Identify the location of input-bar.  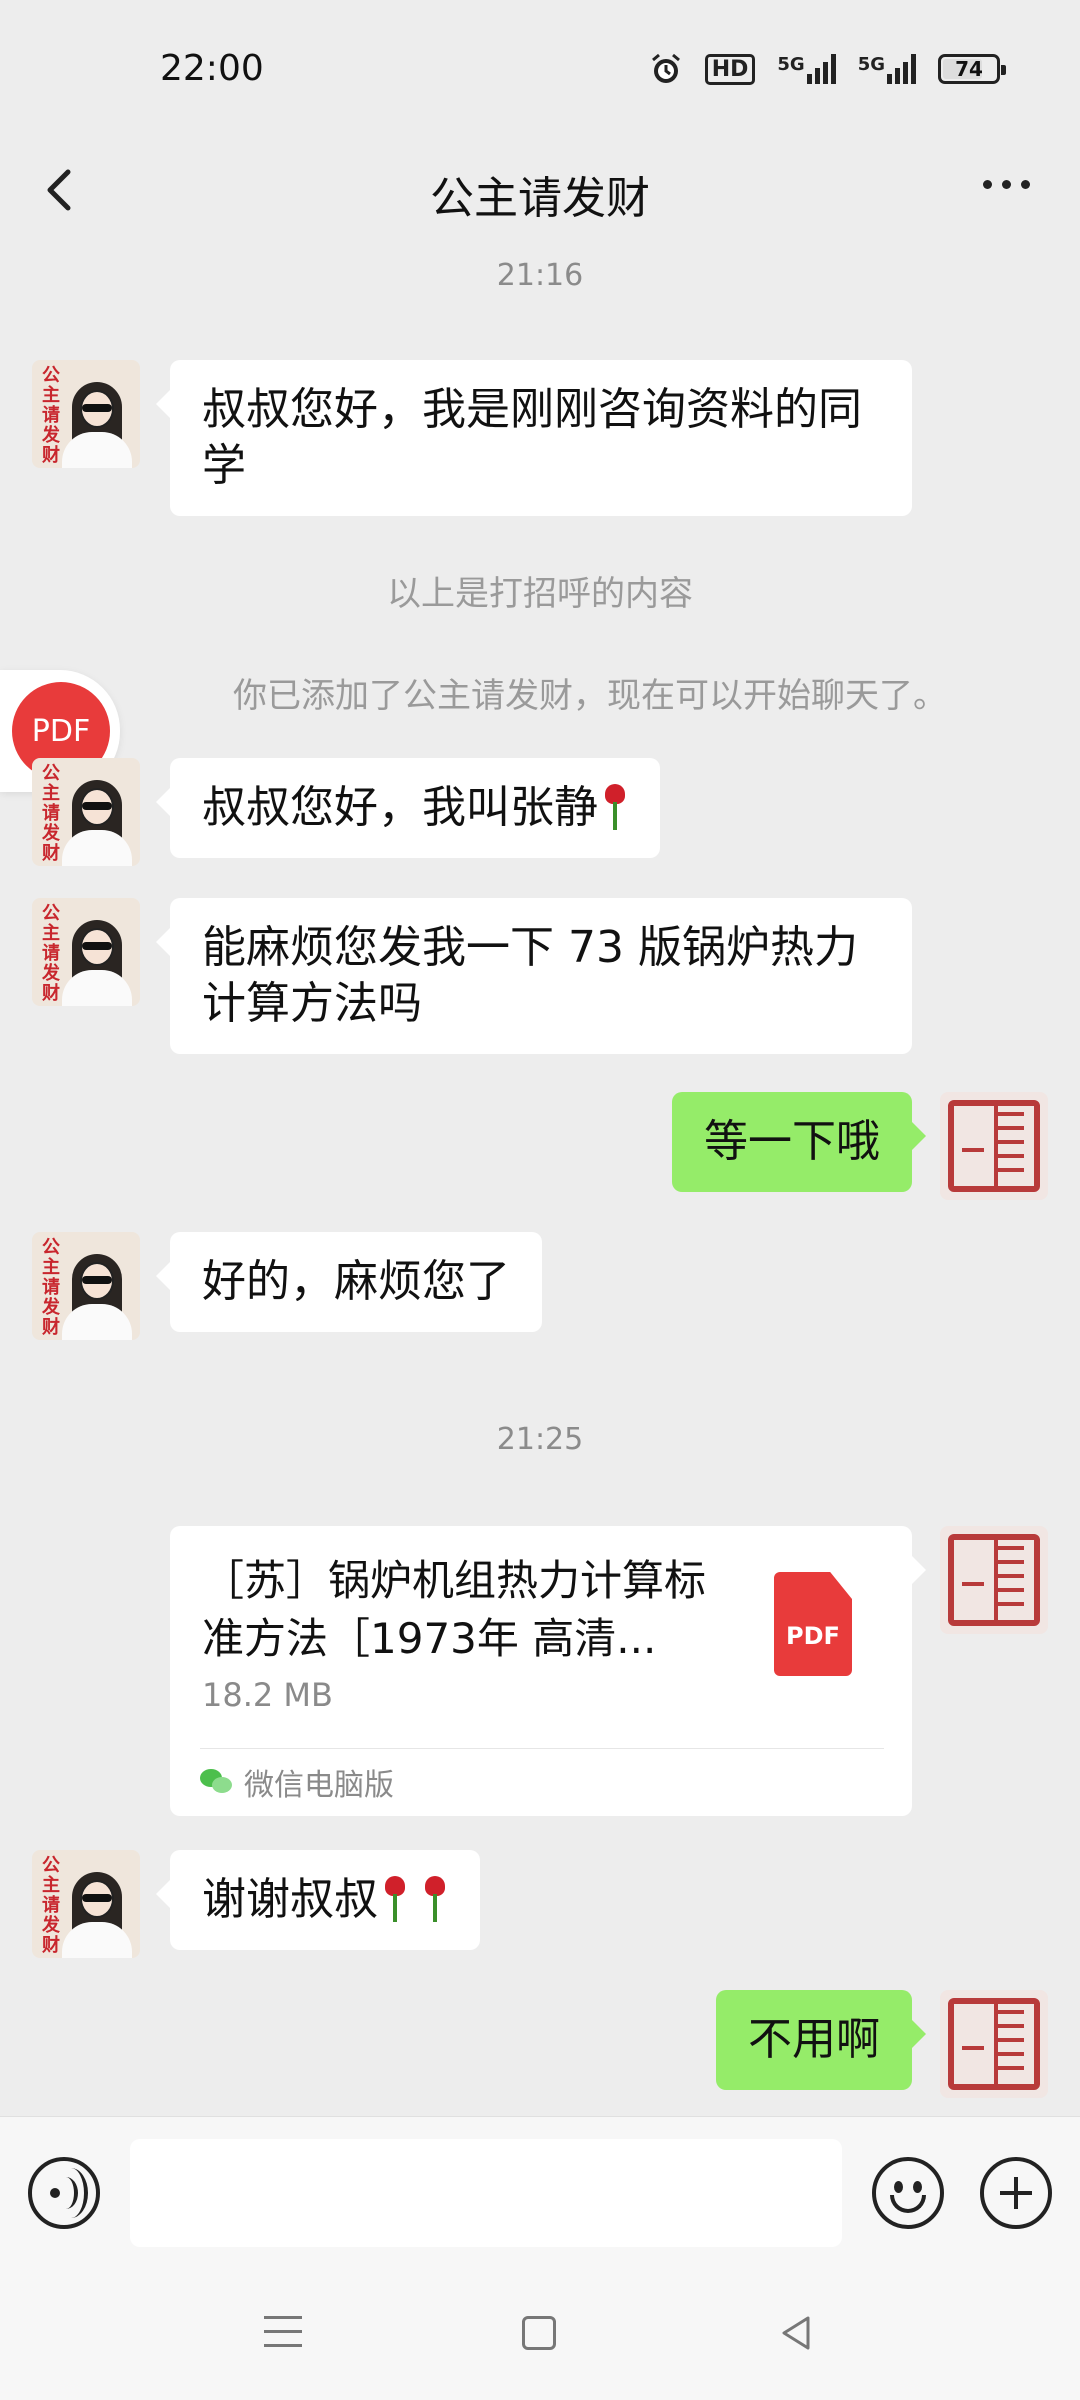
(540, 2196).